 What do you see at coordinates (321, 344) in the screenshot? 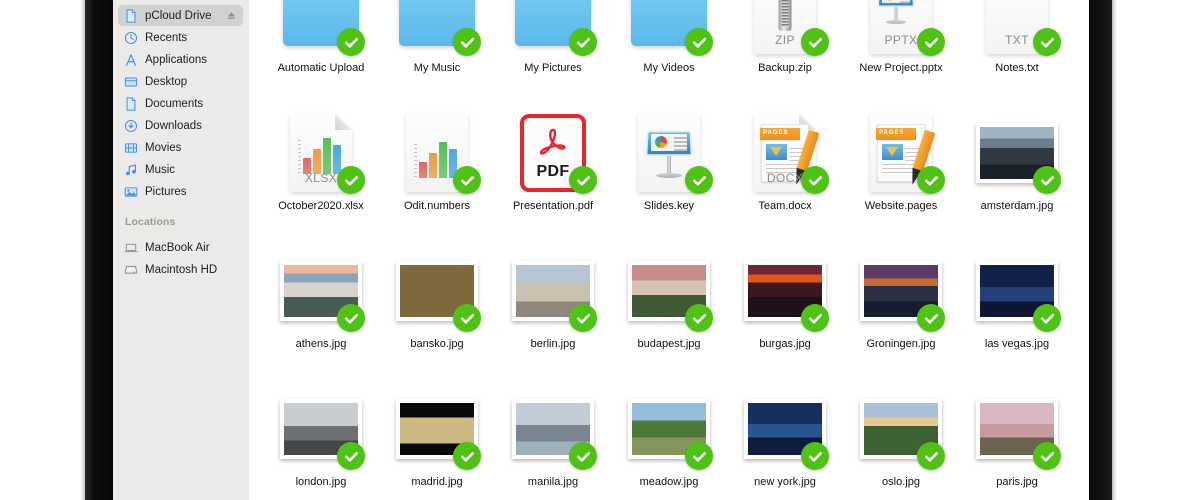
I see `file-name-label: athens.jpg` at bounding box center [321, 344].